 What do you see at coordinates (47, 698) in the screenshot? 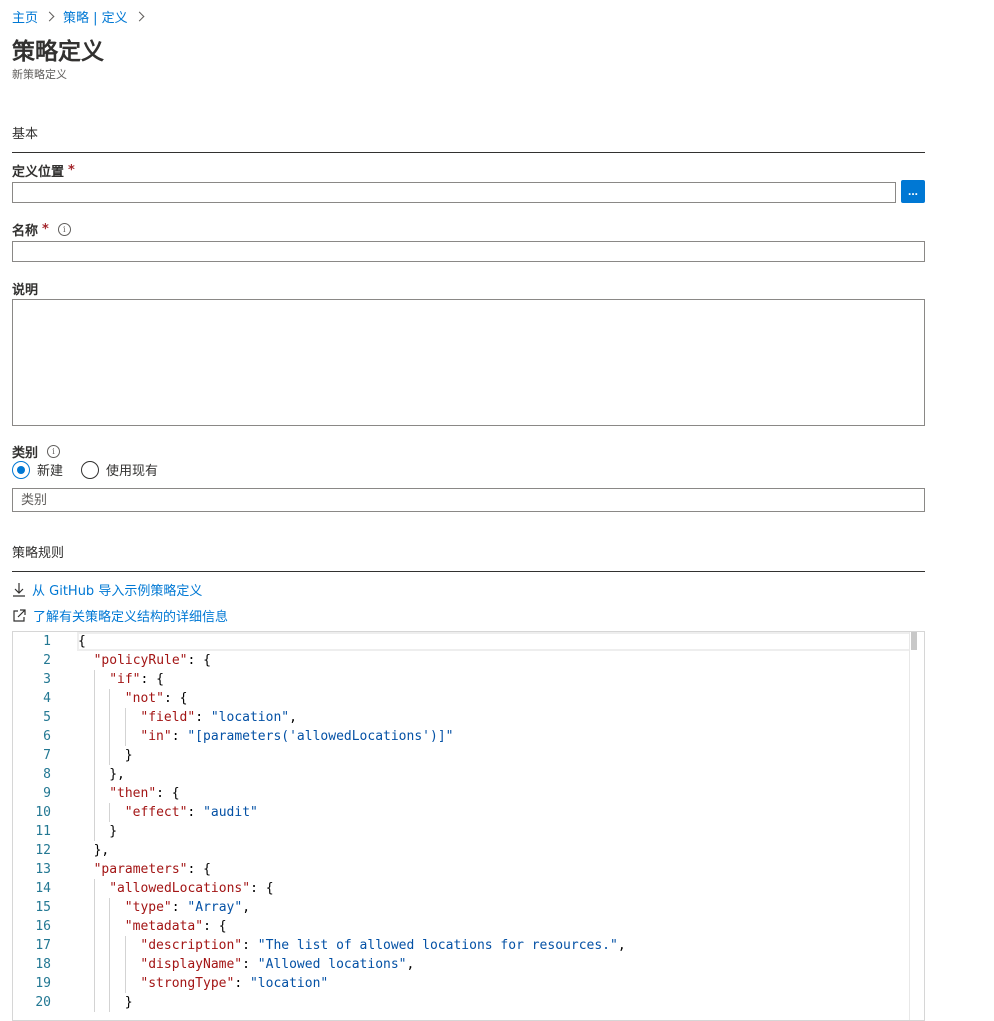
I see `line-number: 4` at bounding box center [47, 698].